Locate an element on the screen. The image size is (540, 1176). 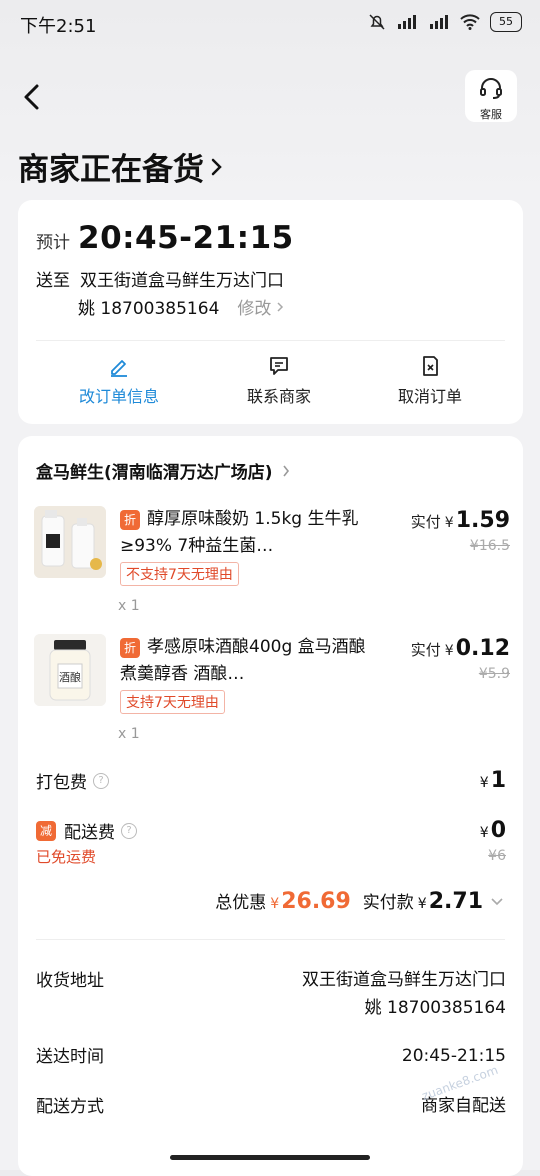
address-value: 双王街道盒马鲜生万达门口 姚 18700385164 is located at coordinates (404, 994).